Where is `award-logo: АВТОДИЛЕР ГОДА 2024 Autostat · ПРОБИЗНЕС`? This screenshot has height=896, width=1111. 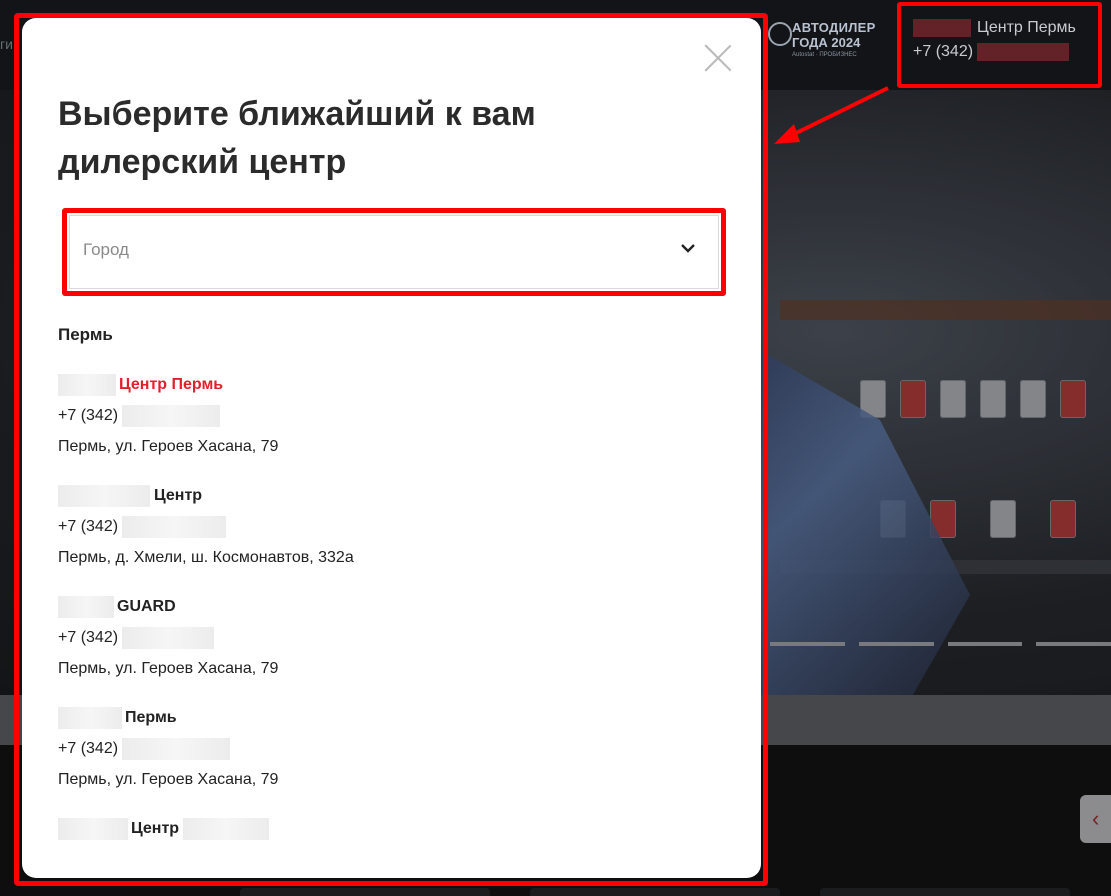
award-logo: АВТОДИЛЕР ГОДА 2024 Autostat · ПРОБИЗНЕС is located at coordinates (828, 41).